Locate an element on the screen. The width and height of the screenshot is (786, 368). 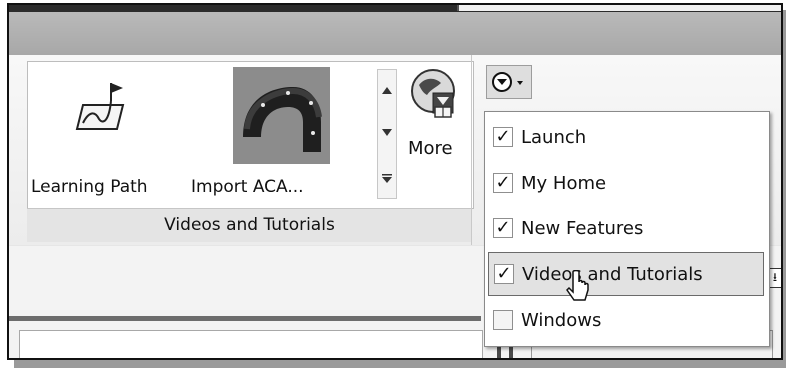
menu-item-label: Launch is located at coordinates (554, 137).